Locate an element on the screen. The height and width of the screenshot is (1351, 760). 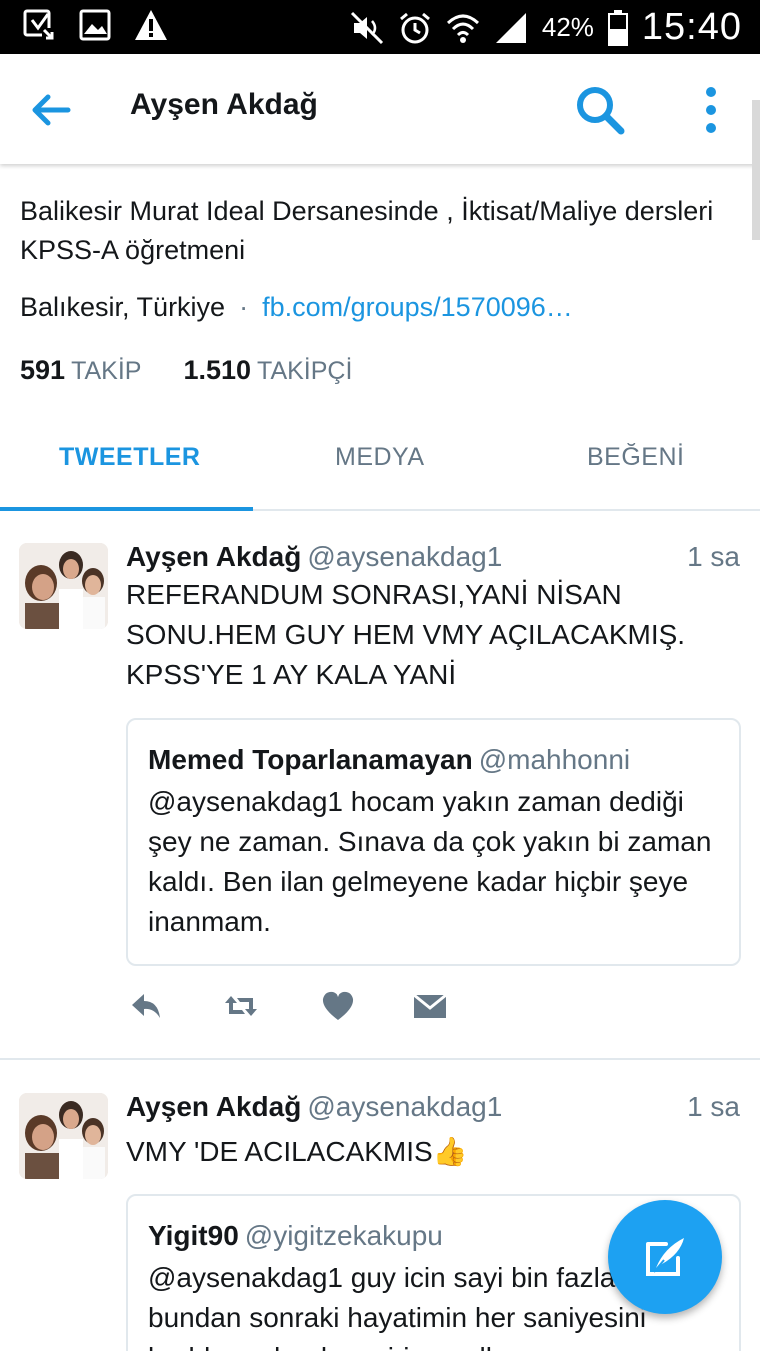
page-title: Ayşen Akdağ is located at coordinates (224, 104).